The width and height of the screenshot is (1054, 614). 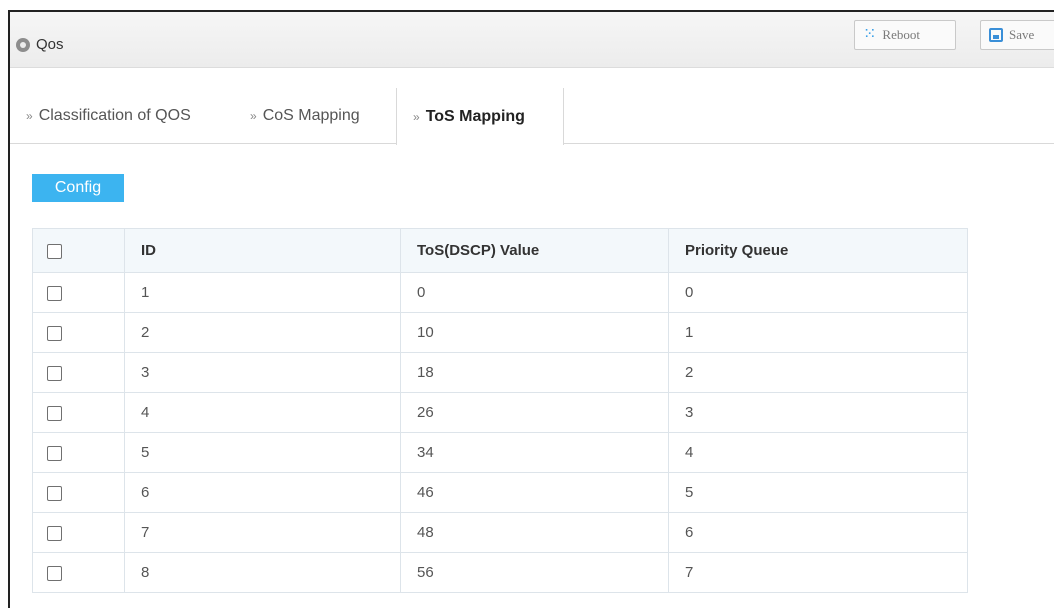 I want to click on tab-classification-of-qos: » Classification of QOS, so click(x=104, y=116).